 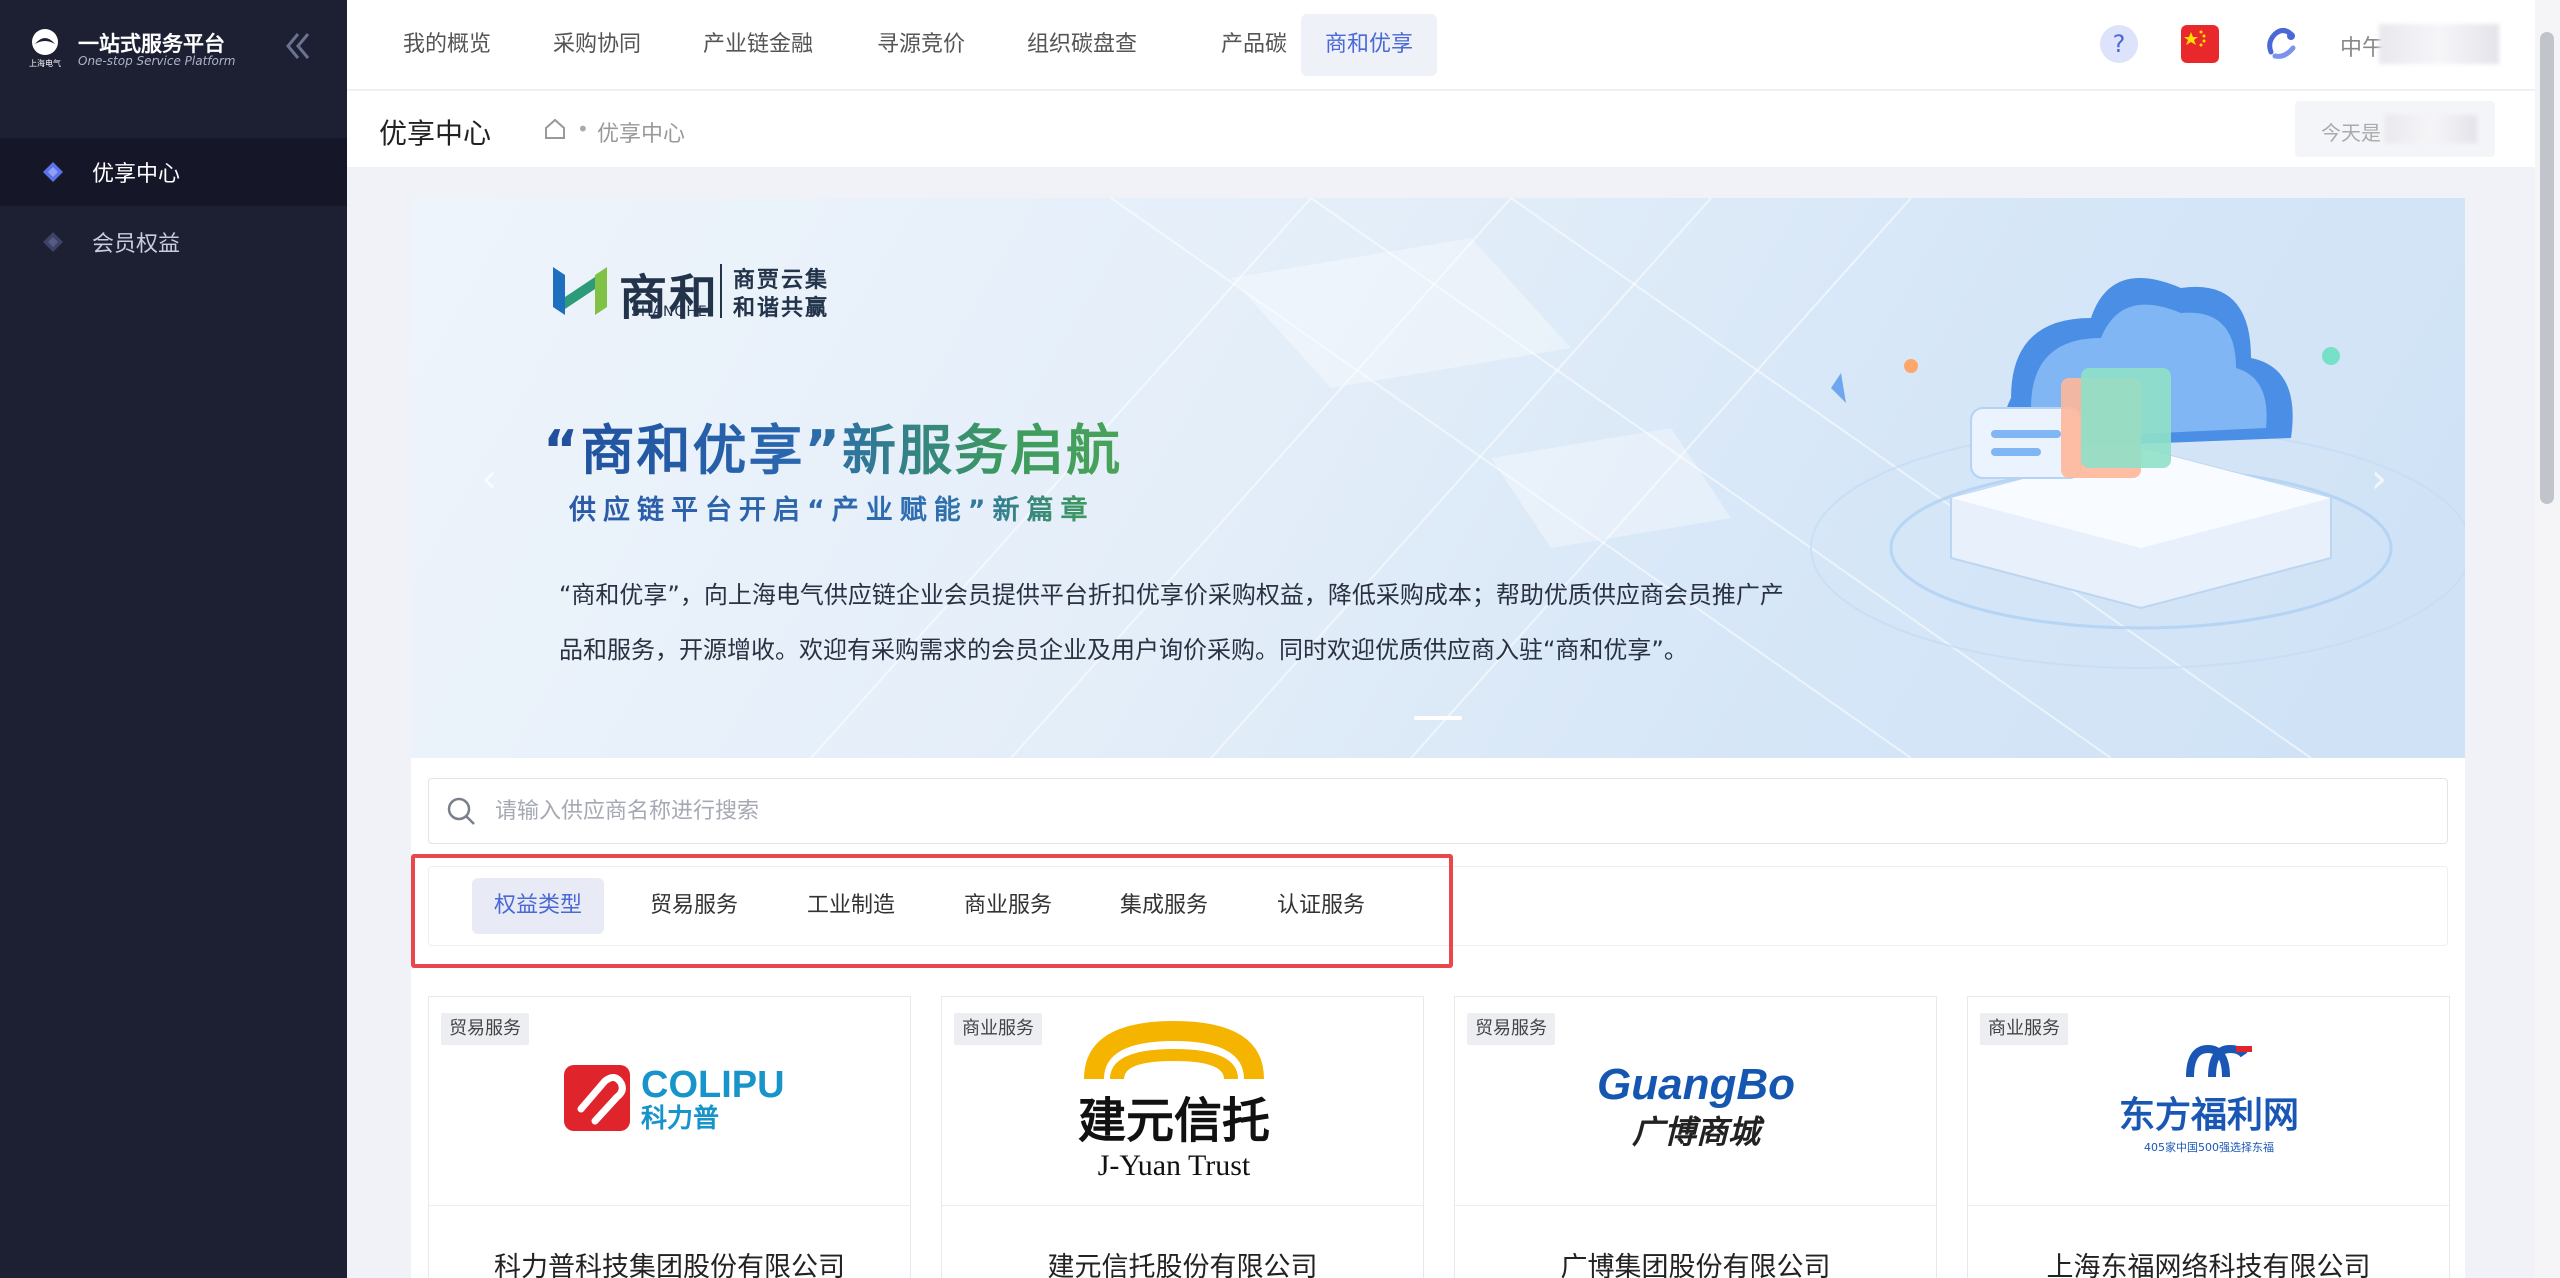 What do you see at coordinates (721, 291) in the screenshot?
I see `brand-divider` at bounding box center [721, 291].